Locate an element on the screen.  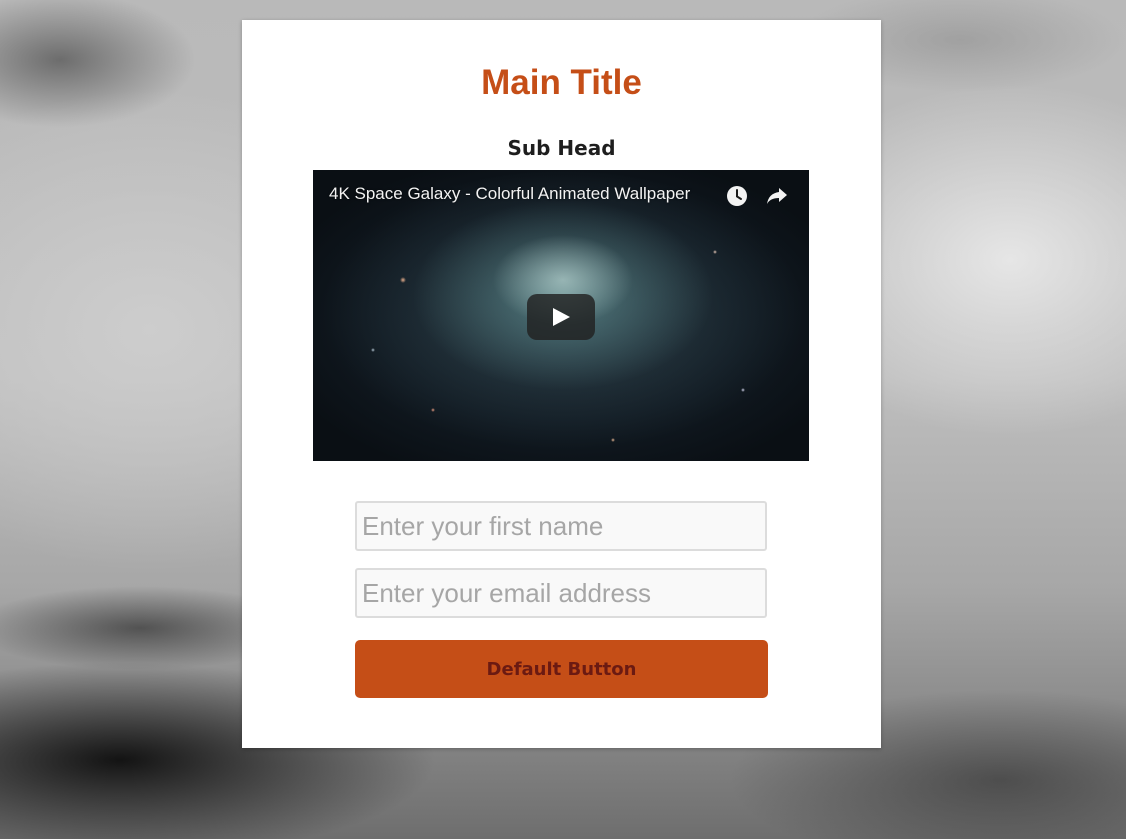
first-name-input is located at coordinates (561, 526).